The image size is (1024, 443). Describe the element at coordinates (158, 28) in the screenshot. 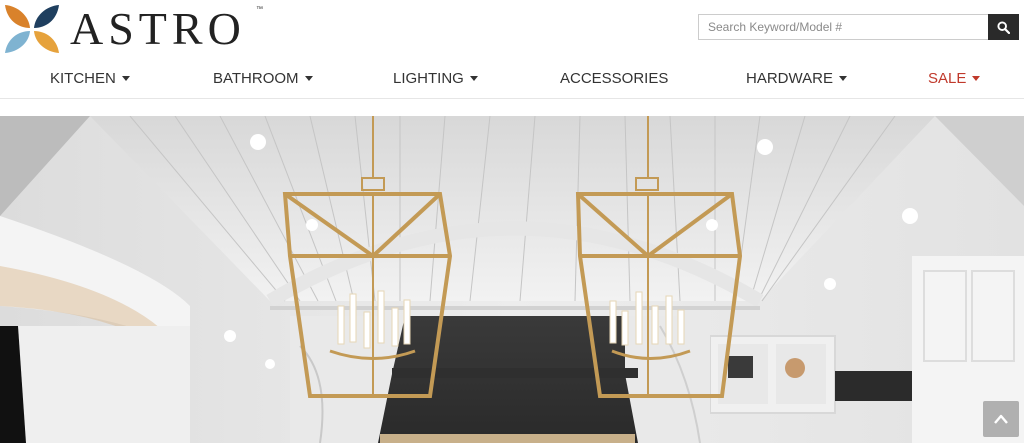

I see `brand-name: ASTRO` at that location.